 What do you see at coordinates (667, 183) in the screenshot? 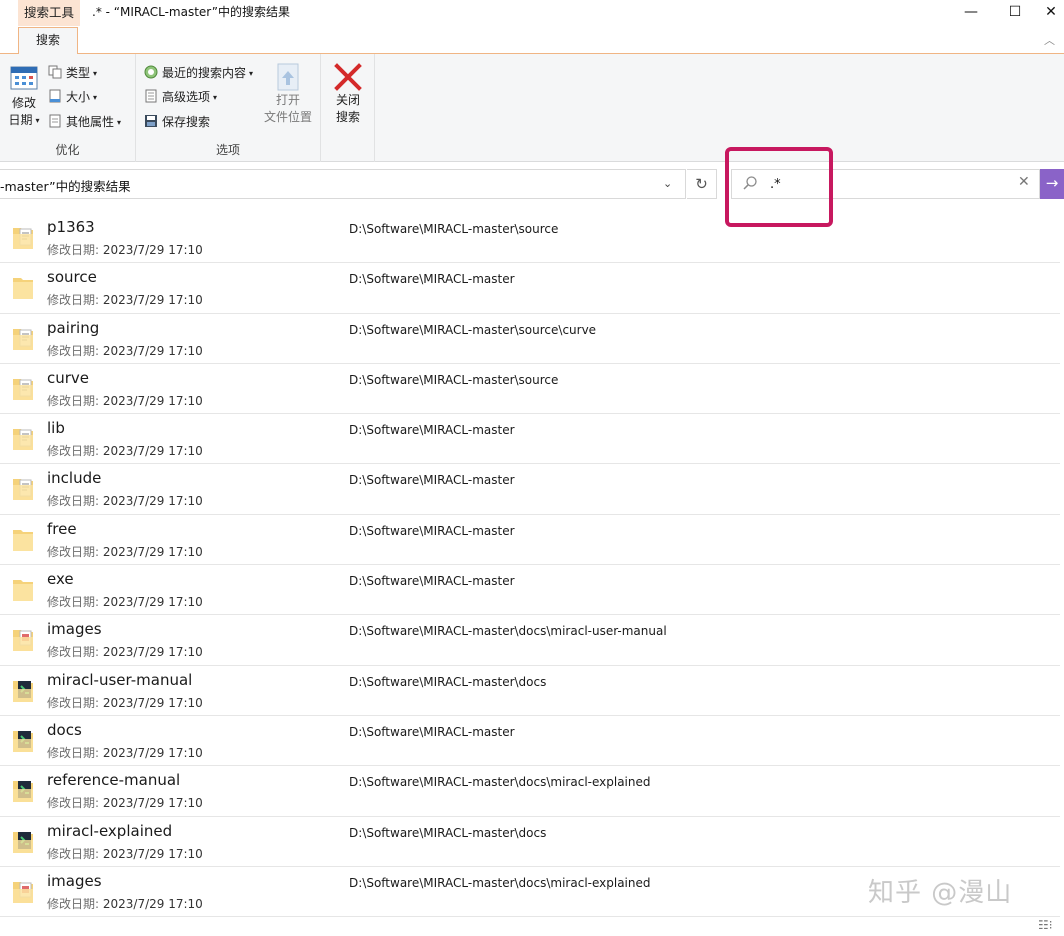
I see `address-dropdown-button: ⌄` at bounding box center [667, 183].